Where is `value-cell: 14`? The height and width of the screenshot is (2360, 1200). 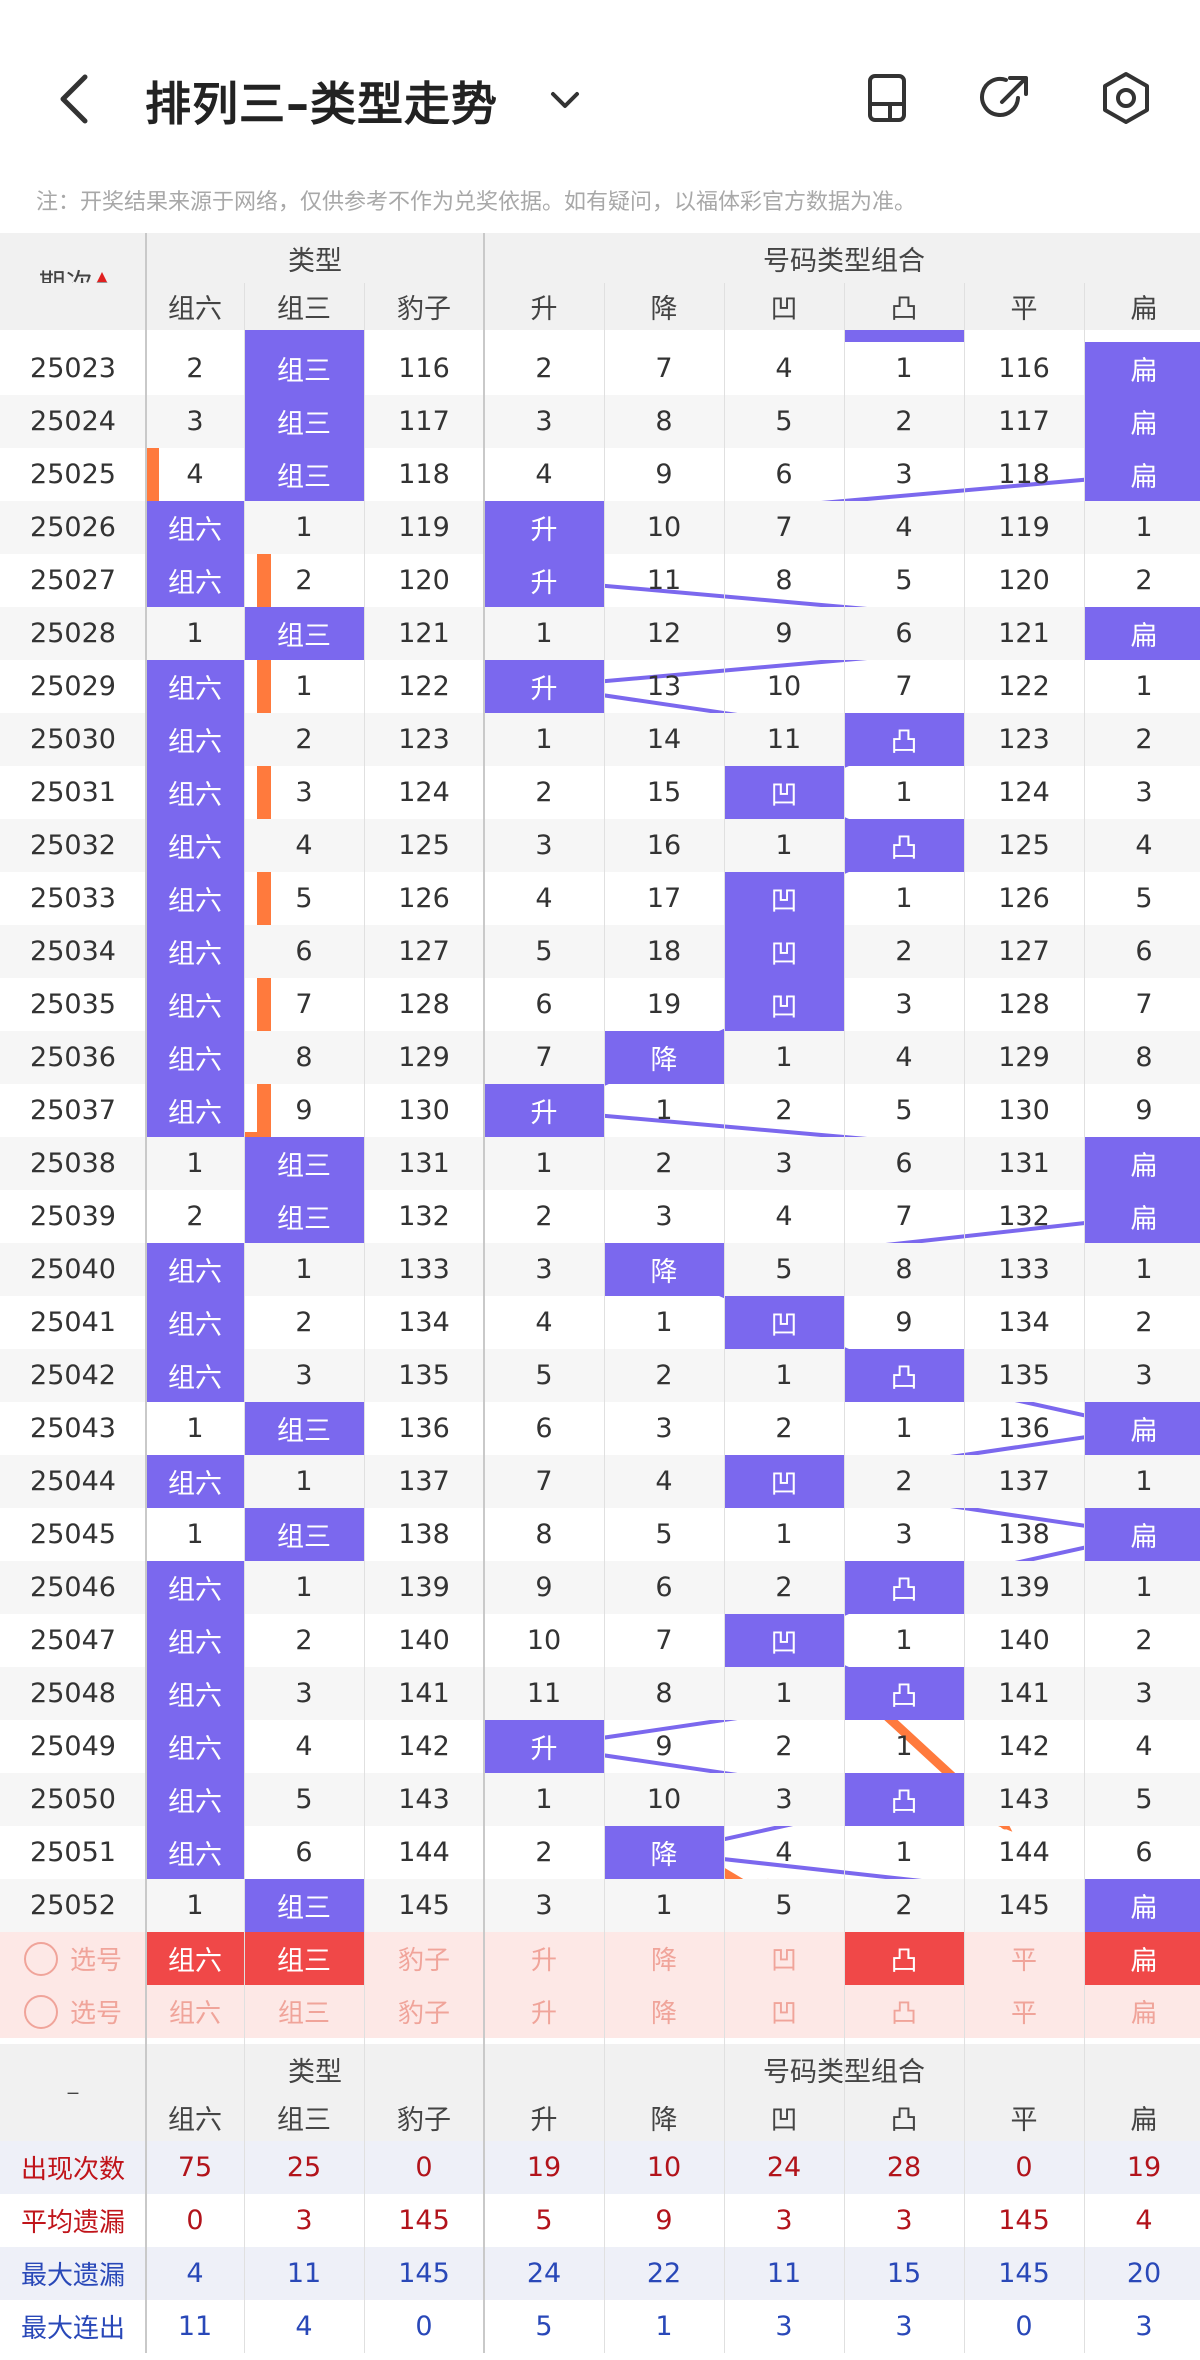
value-cell: 14 is located at coordinates (664, 739).